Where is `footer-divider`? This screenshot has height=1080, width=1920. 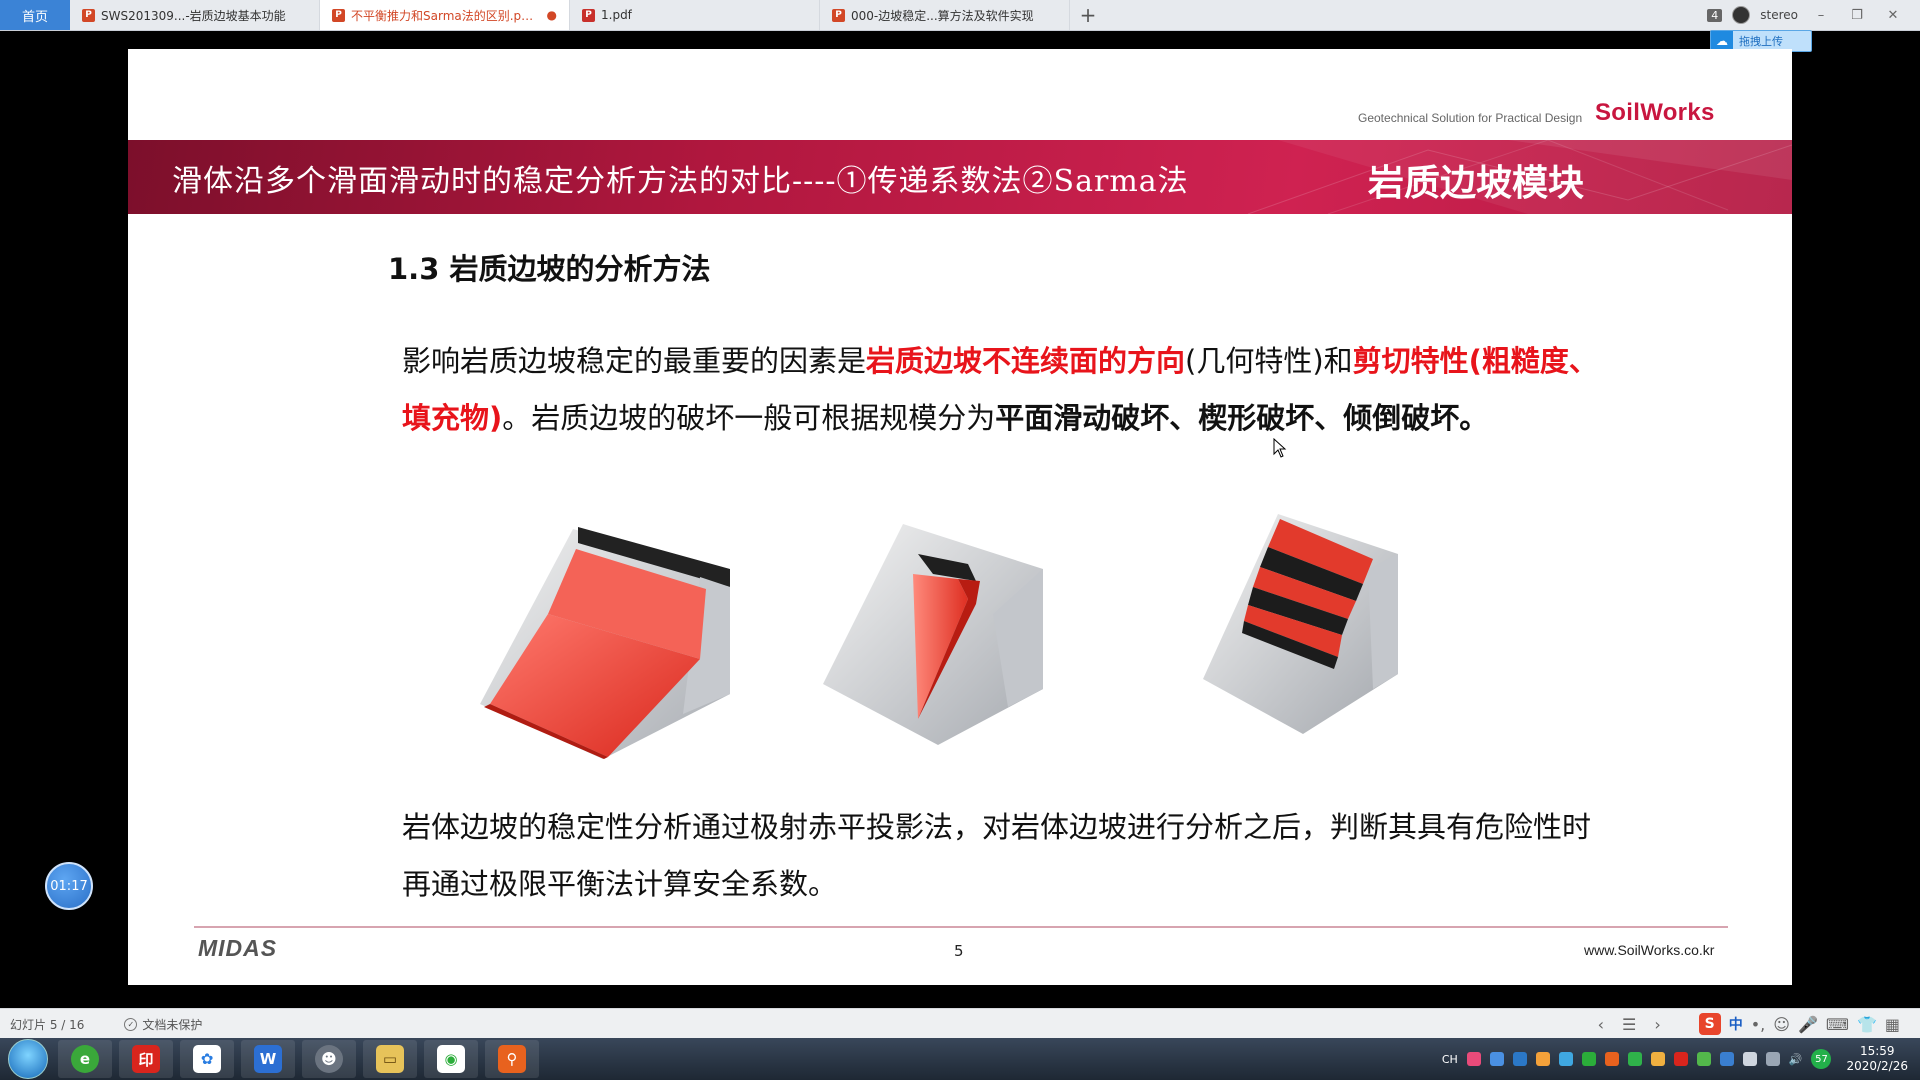 footer-divider is located at coordinates (961, 927).